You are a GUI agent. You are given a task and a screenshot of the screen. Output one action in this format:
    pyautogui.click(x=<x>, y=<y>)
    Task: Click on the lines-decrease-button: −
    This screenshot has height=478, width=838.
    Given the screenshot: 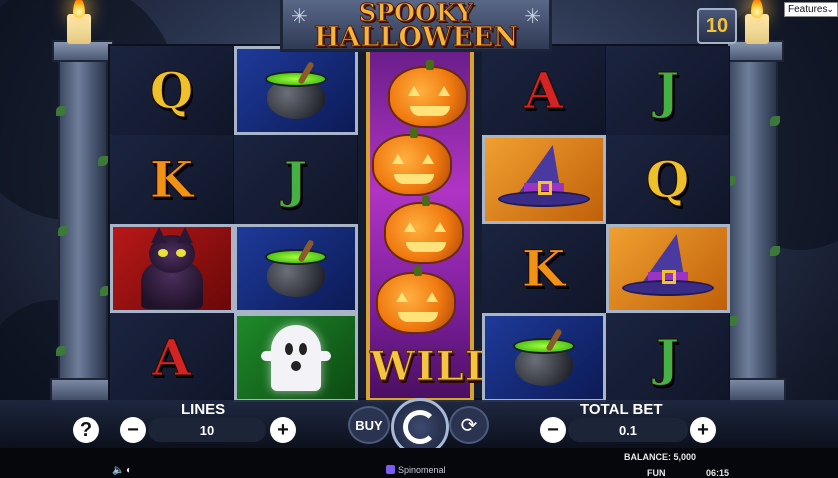 What is the action you would take?
    pyautogui.click(x=133, y=430)
    